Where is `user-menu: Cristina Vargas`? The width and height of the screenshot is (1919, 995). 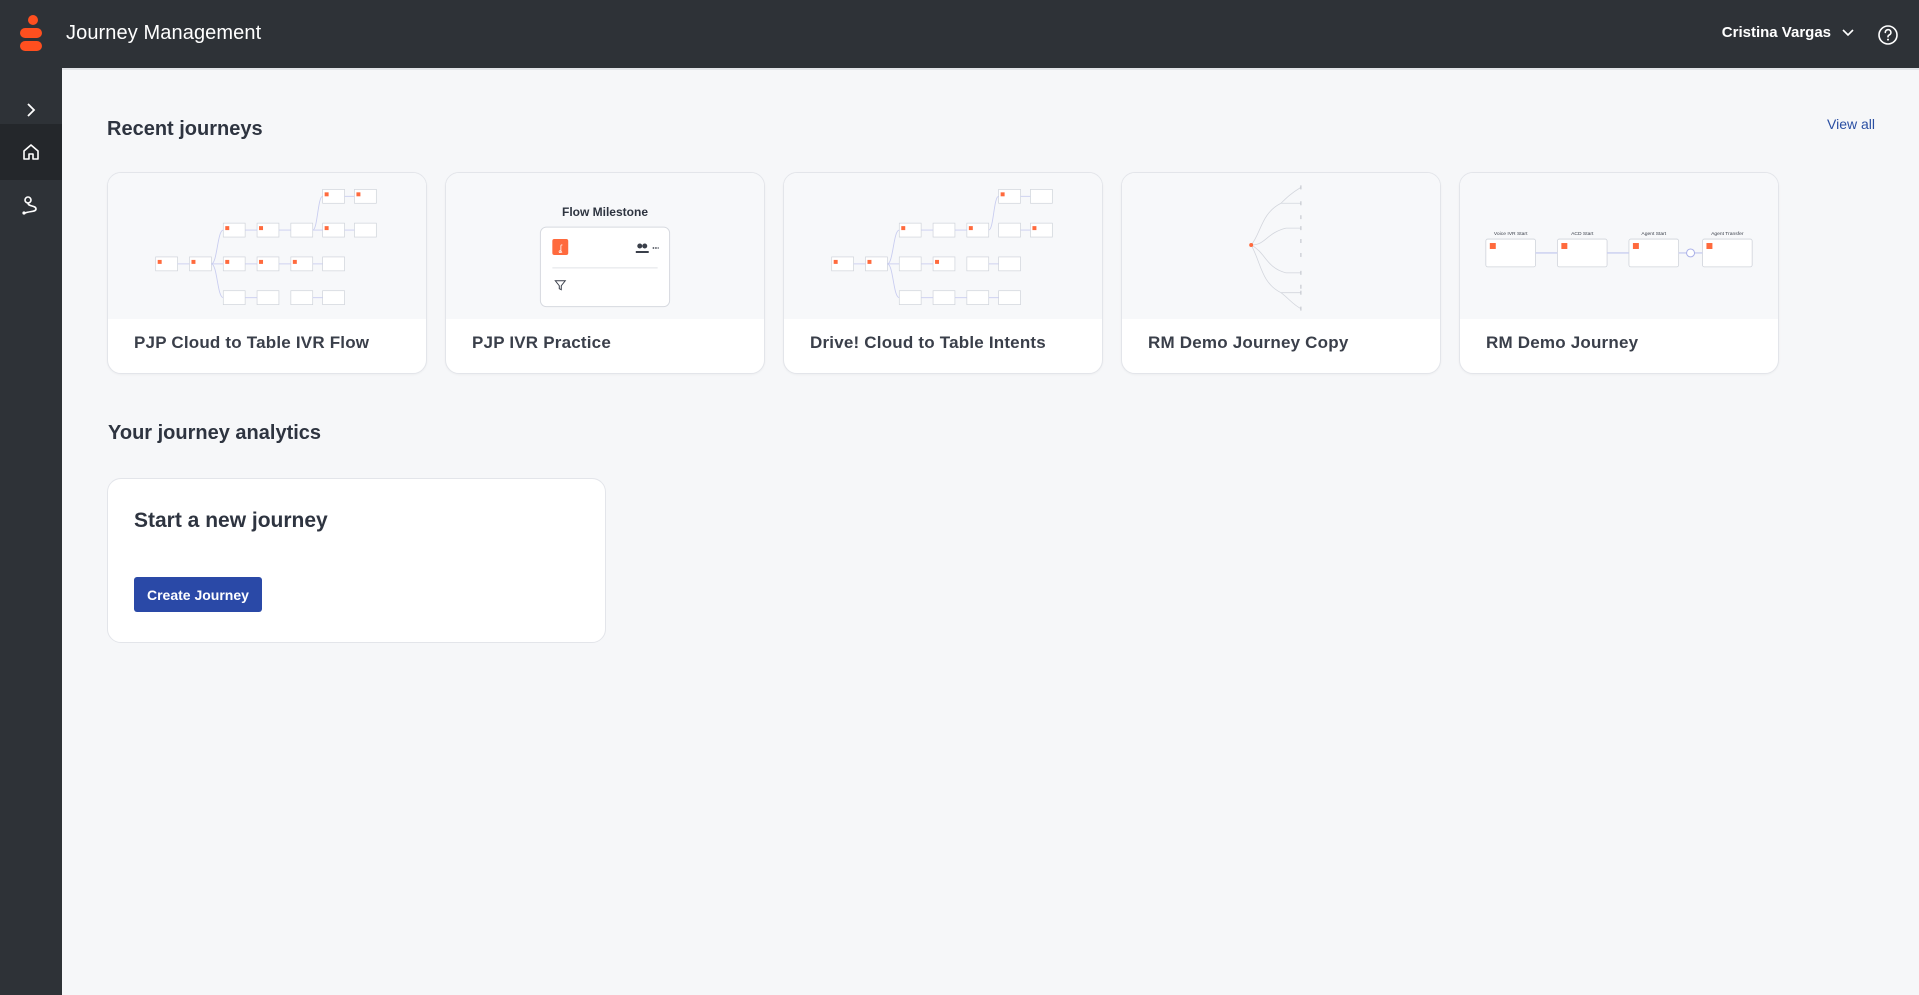 user-menu: Cristina Vargas is located at coordinates (1788, 32).